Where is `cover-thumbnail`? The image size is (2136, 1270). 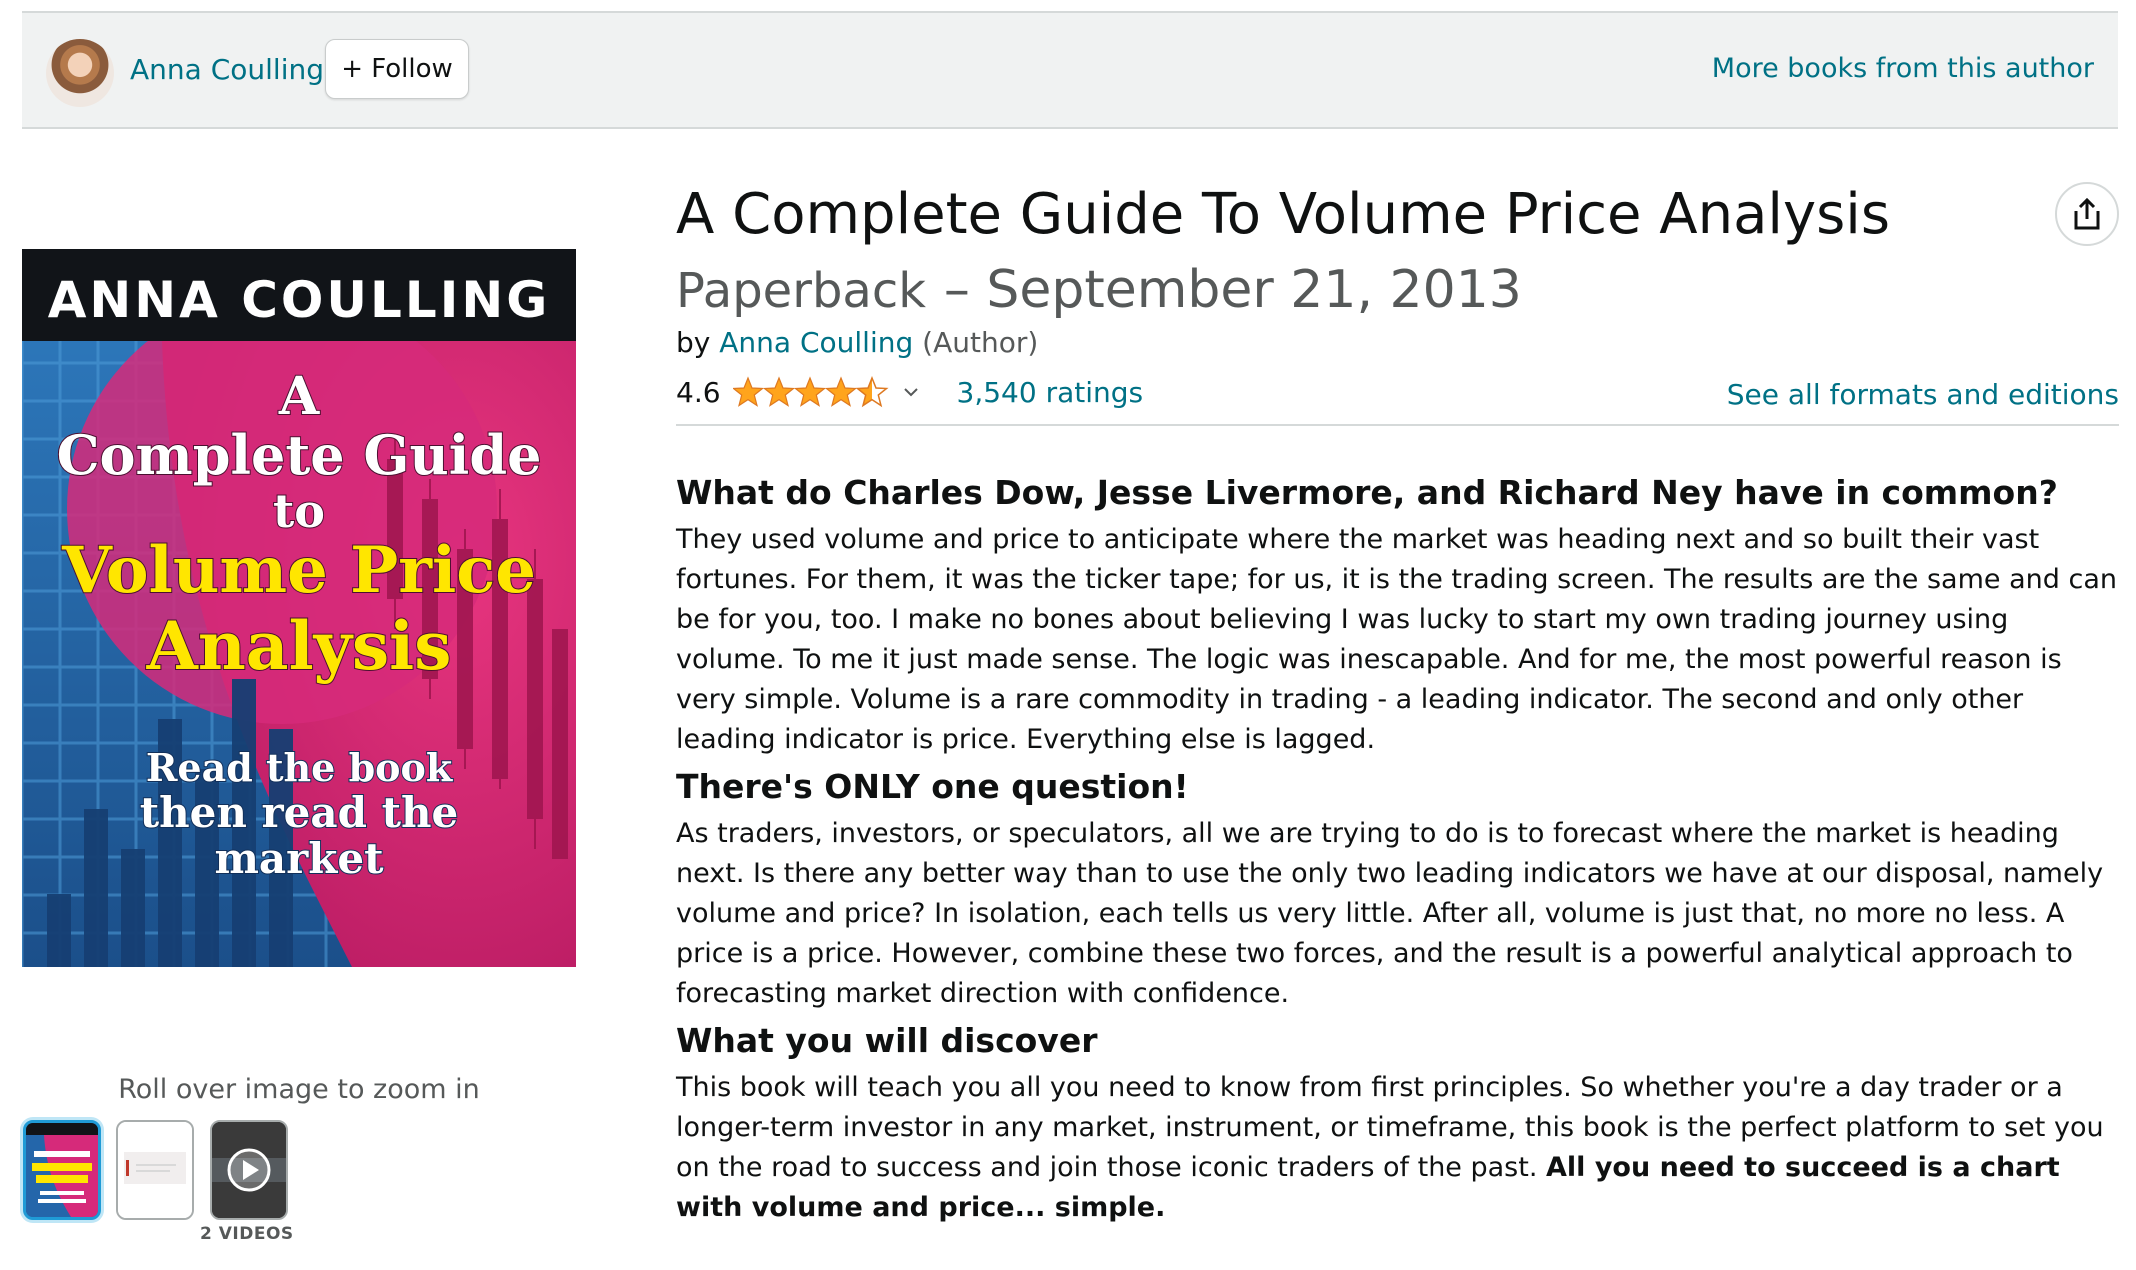
cover-thumbnail is located at coordinates (62, 1170).